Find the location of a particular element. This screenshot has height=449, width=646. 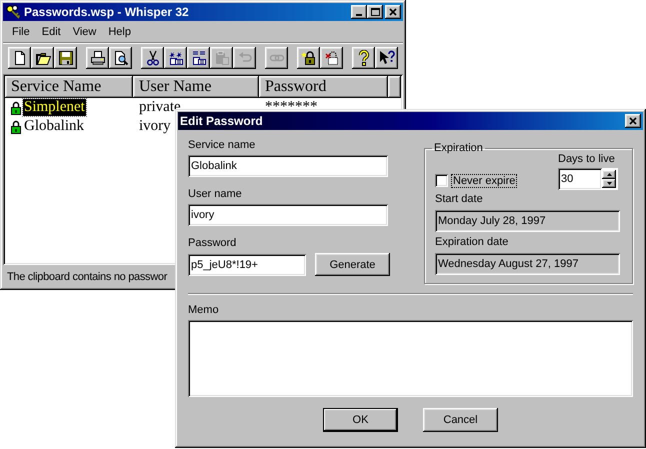

pointer-question-icon is located at coordinates (386, 58).